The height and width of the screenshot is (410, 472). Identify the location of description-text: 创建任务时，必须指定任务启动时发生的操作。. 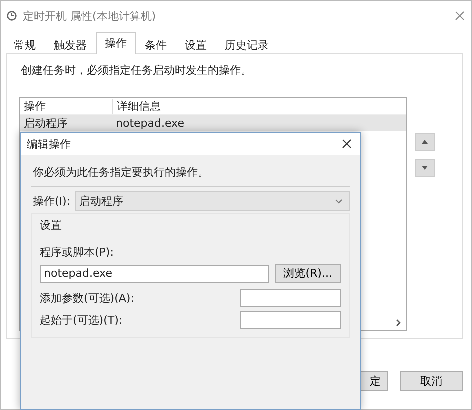
(137, 70).